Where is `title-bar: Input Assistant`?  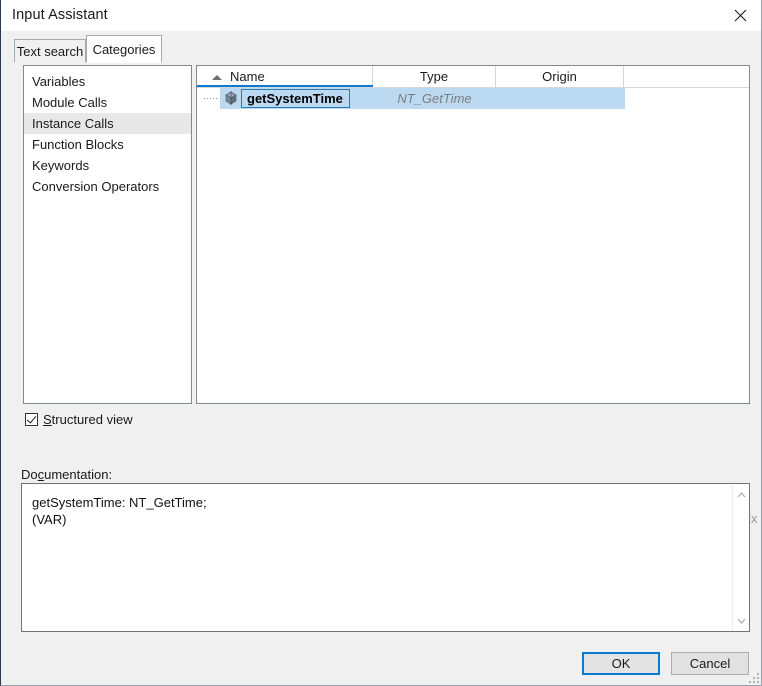
title-bar: Input Assistant is located at coordinates (381, 15).